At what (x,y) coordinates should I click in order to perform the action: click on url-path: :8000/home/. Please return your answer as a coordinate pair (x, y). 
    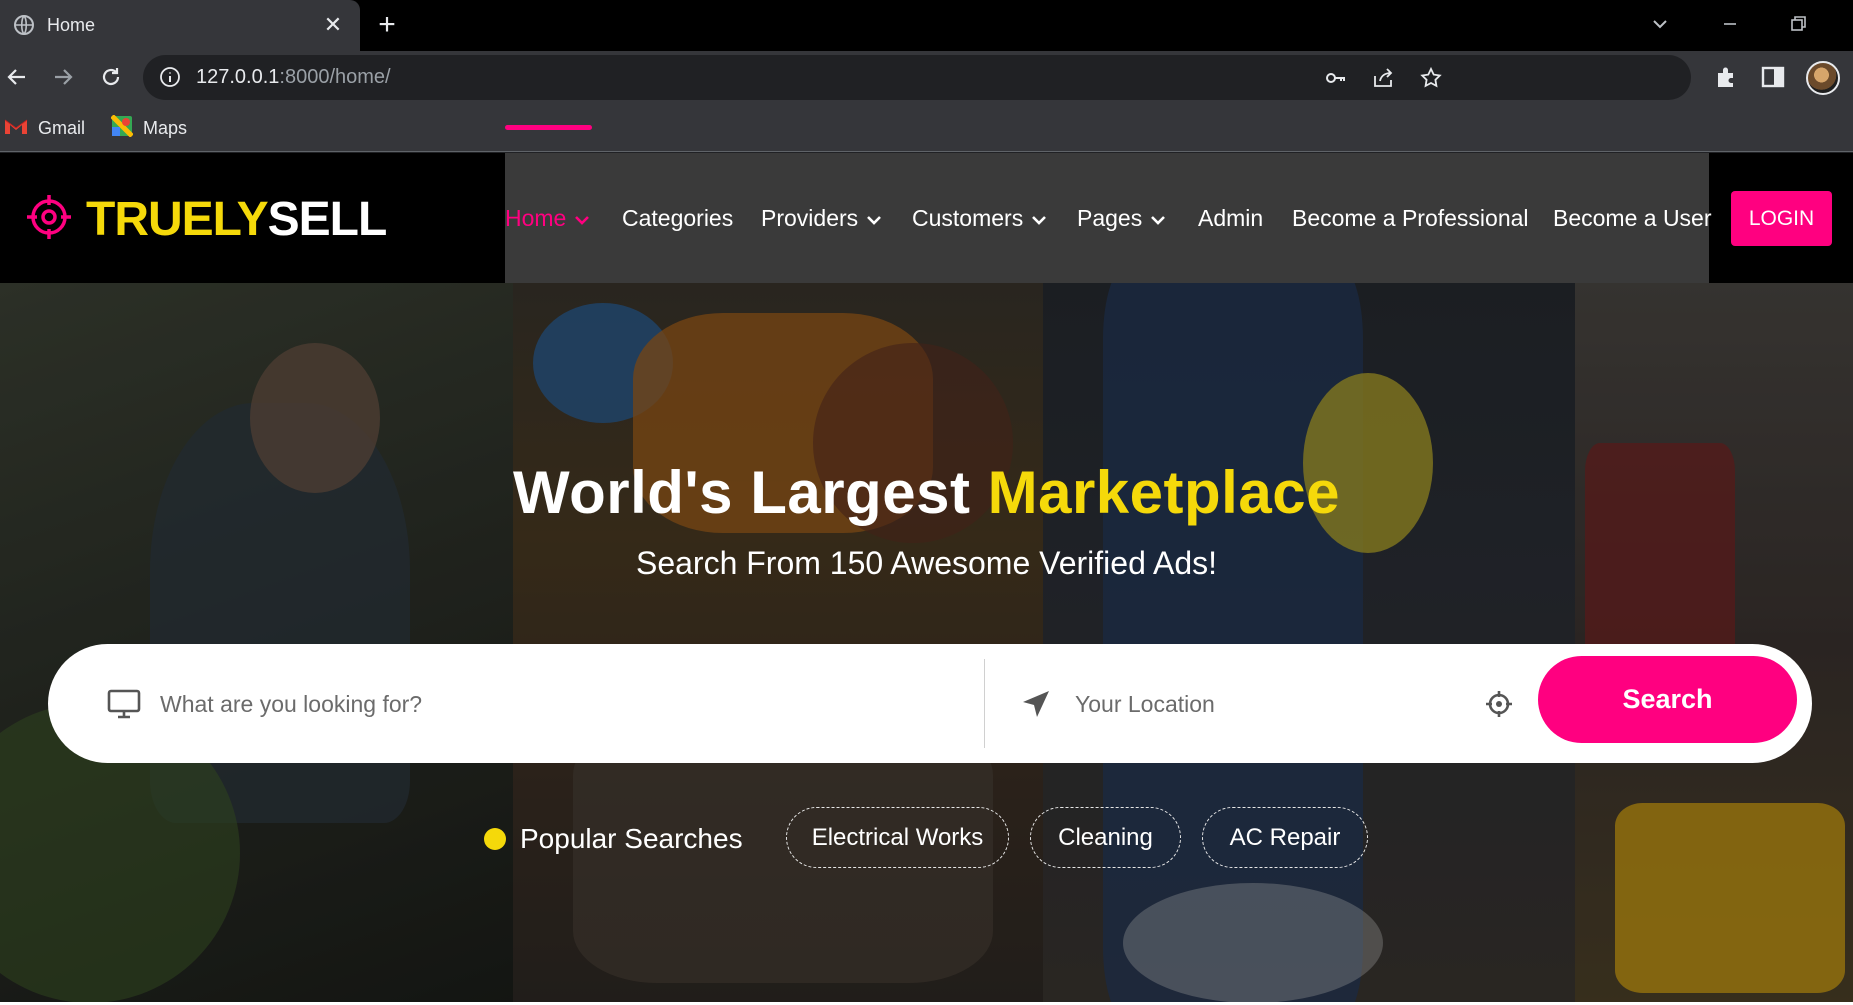
    Looking at the image, I should click on (335, 77).